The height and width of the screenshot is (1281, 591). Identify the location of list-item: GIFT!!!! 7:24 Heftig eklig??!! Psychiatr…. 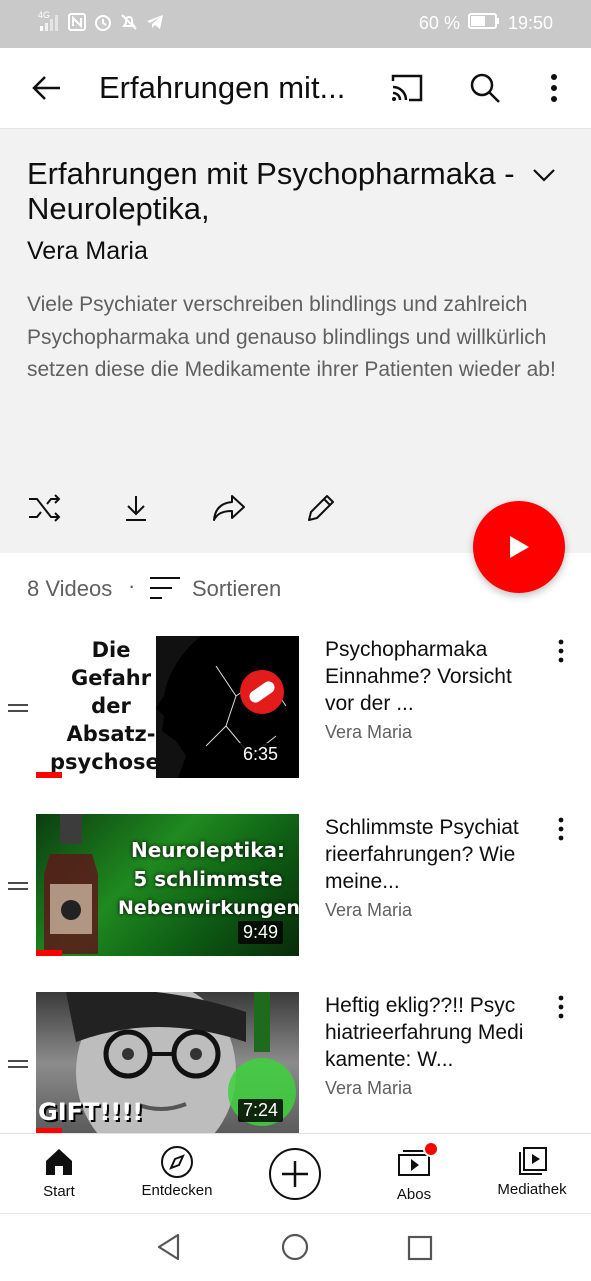
(295, 1062).